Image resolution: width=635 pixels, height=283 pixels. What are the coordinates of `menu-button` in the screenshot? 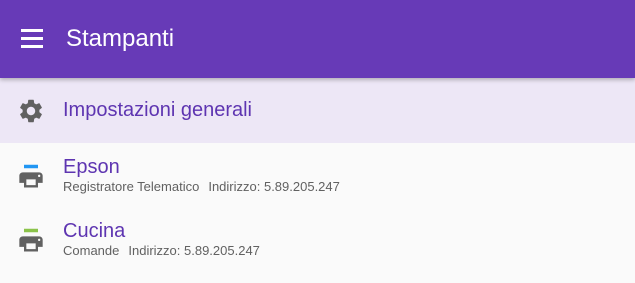 It's located at (33, 39).